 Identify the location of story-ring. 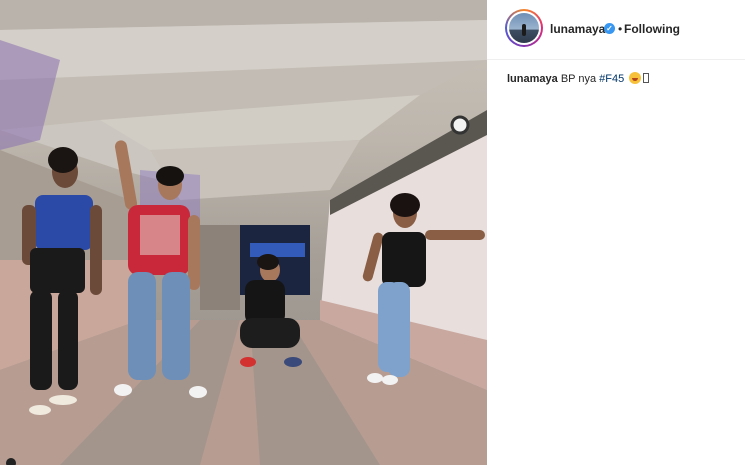
(524, 28).